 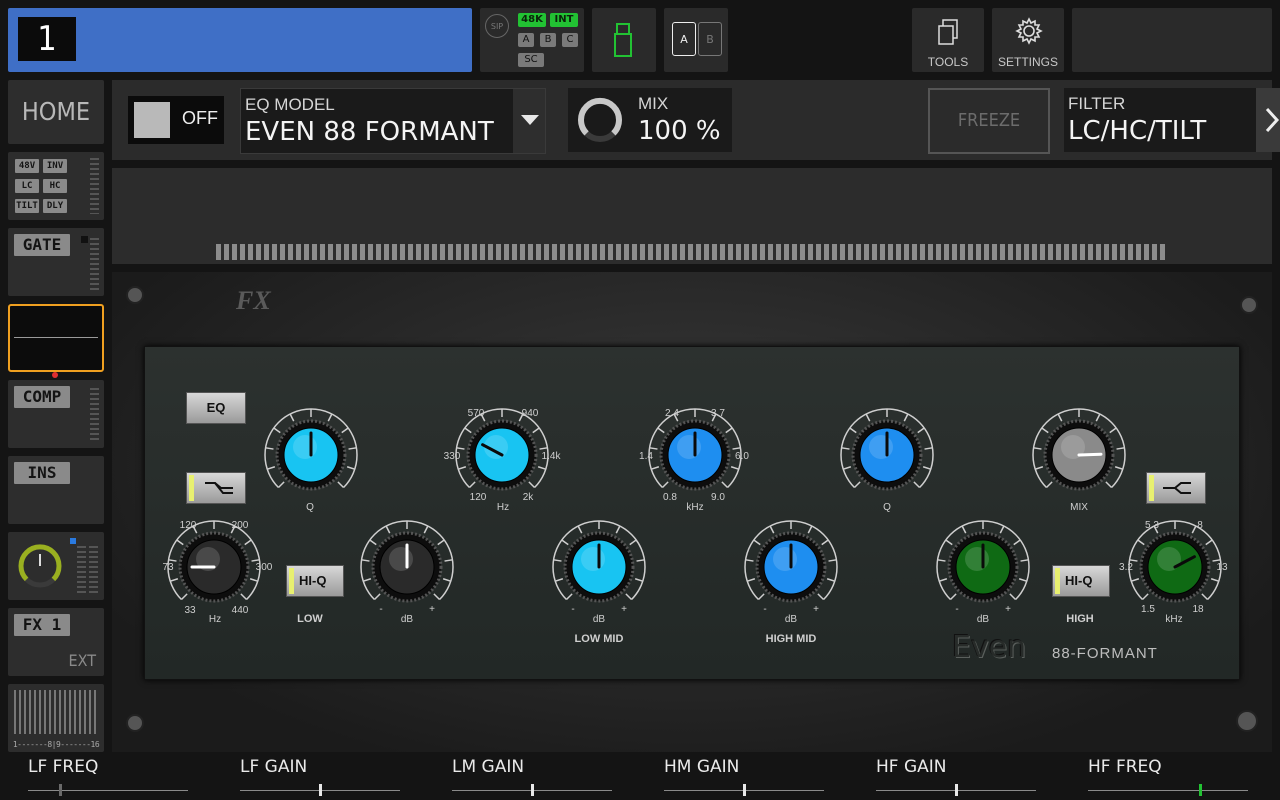 I want to click on hiq-led, so click(x=1057, y=581).